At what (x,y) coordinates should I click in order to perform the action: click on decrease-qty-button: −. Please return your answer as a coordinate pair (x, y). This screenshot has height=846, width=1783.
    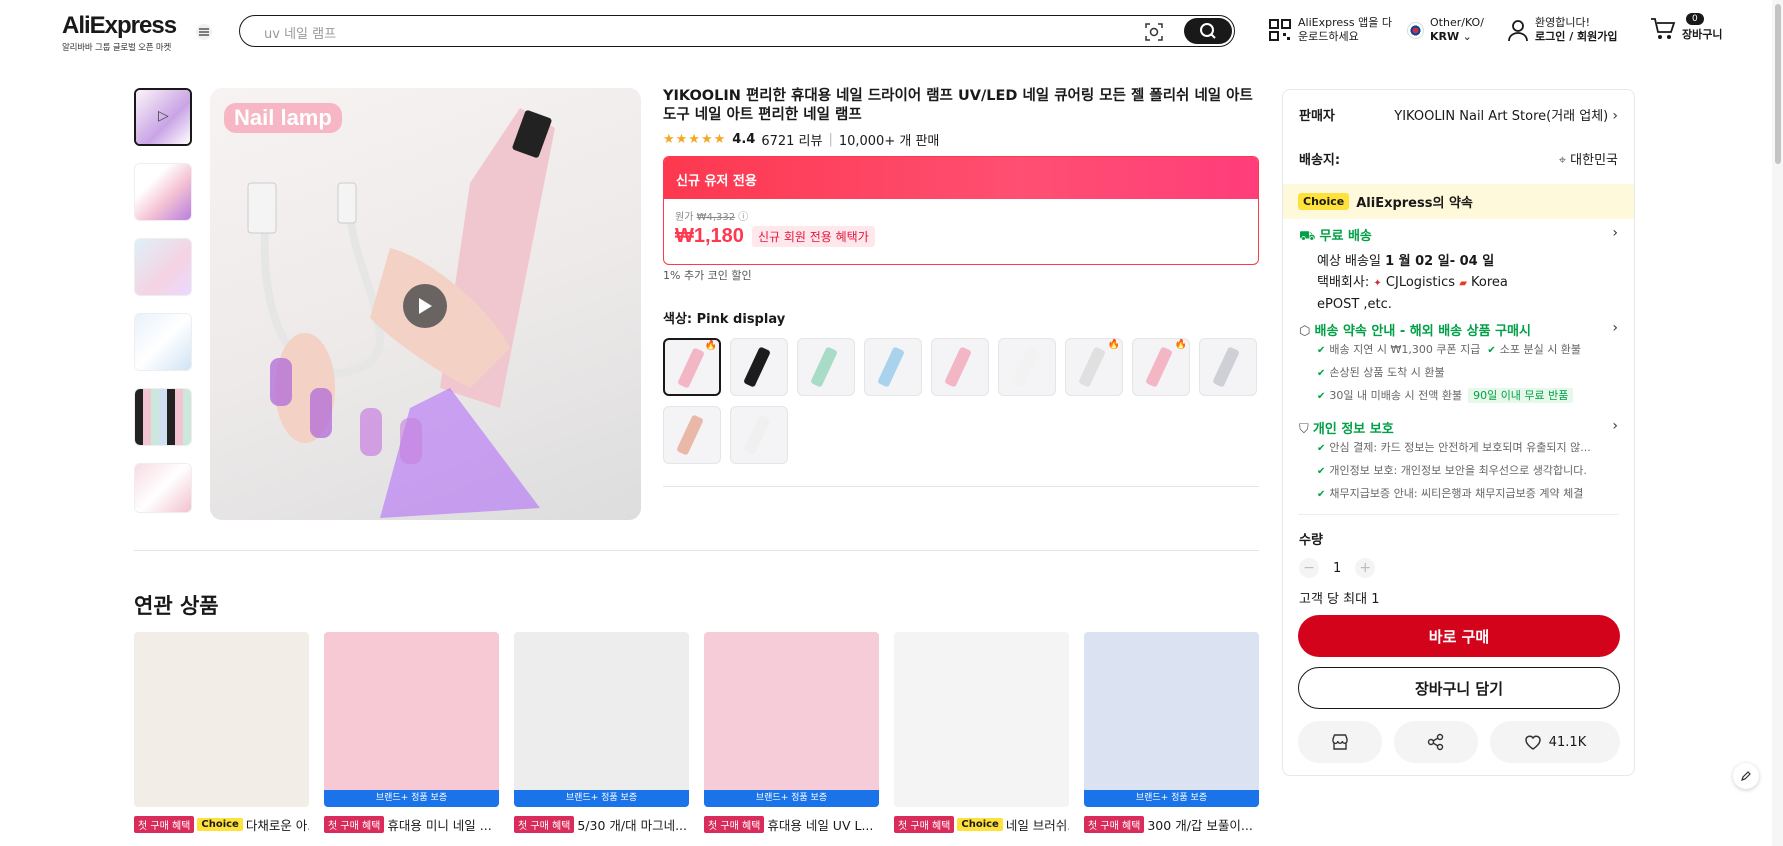
    Looking at the image, I should click on (1309, 568).